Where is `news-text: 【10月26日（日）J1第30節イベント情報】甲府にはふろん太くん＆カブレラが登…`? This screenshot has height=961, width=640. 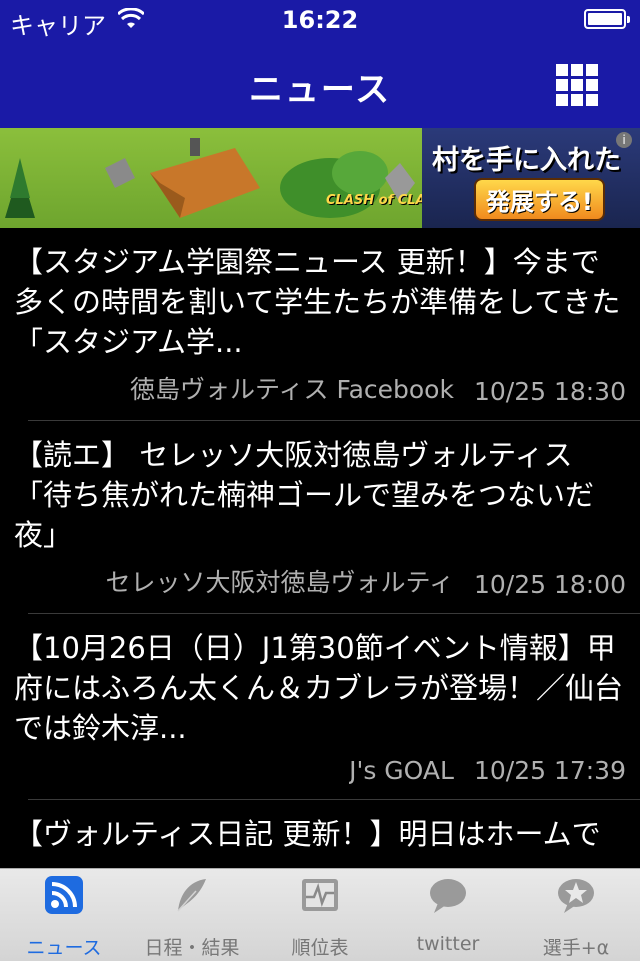
news-text: 【10月26日（日）J1第30節イベント情報】甲府にはふろん太くん＆カブレラが登… is located at coordinates (319, 688).